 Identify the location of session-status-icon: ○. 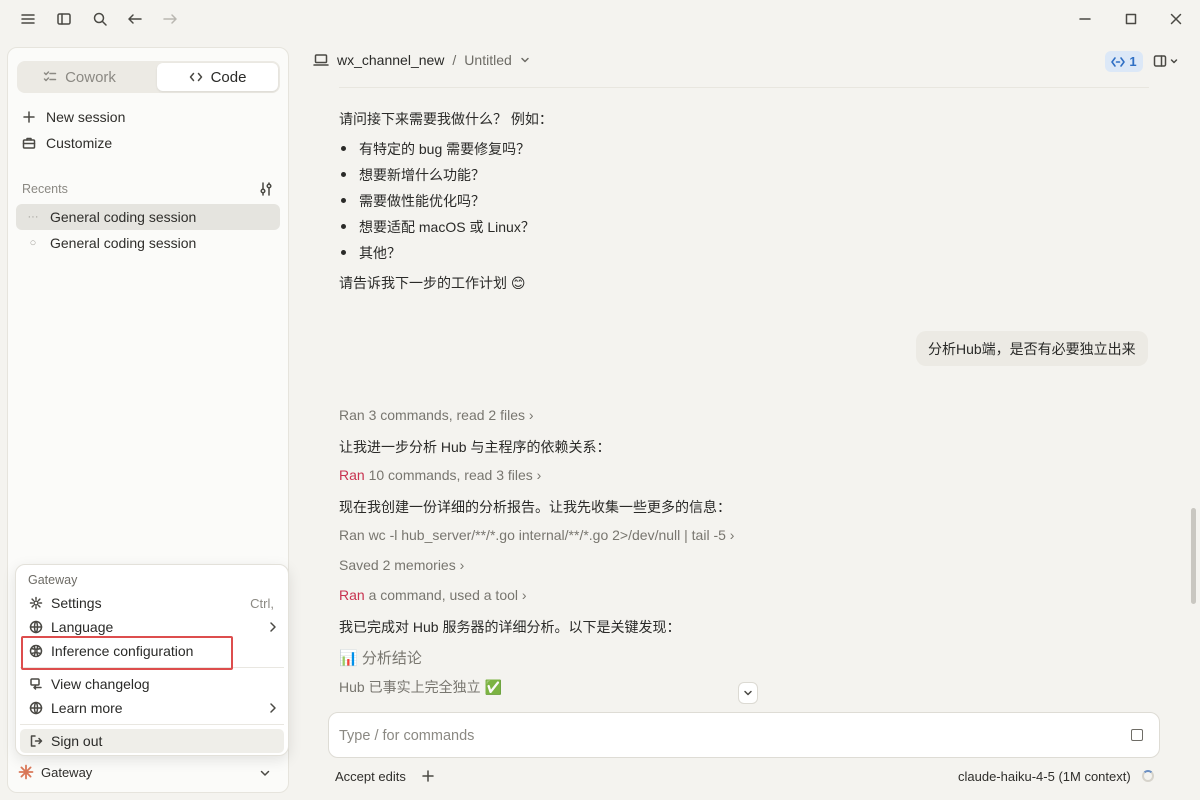
(33, 243).